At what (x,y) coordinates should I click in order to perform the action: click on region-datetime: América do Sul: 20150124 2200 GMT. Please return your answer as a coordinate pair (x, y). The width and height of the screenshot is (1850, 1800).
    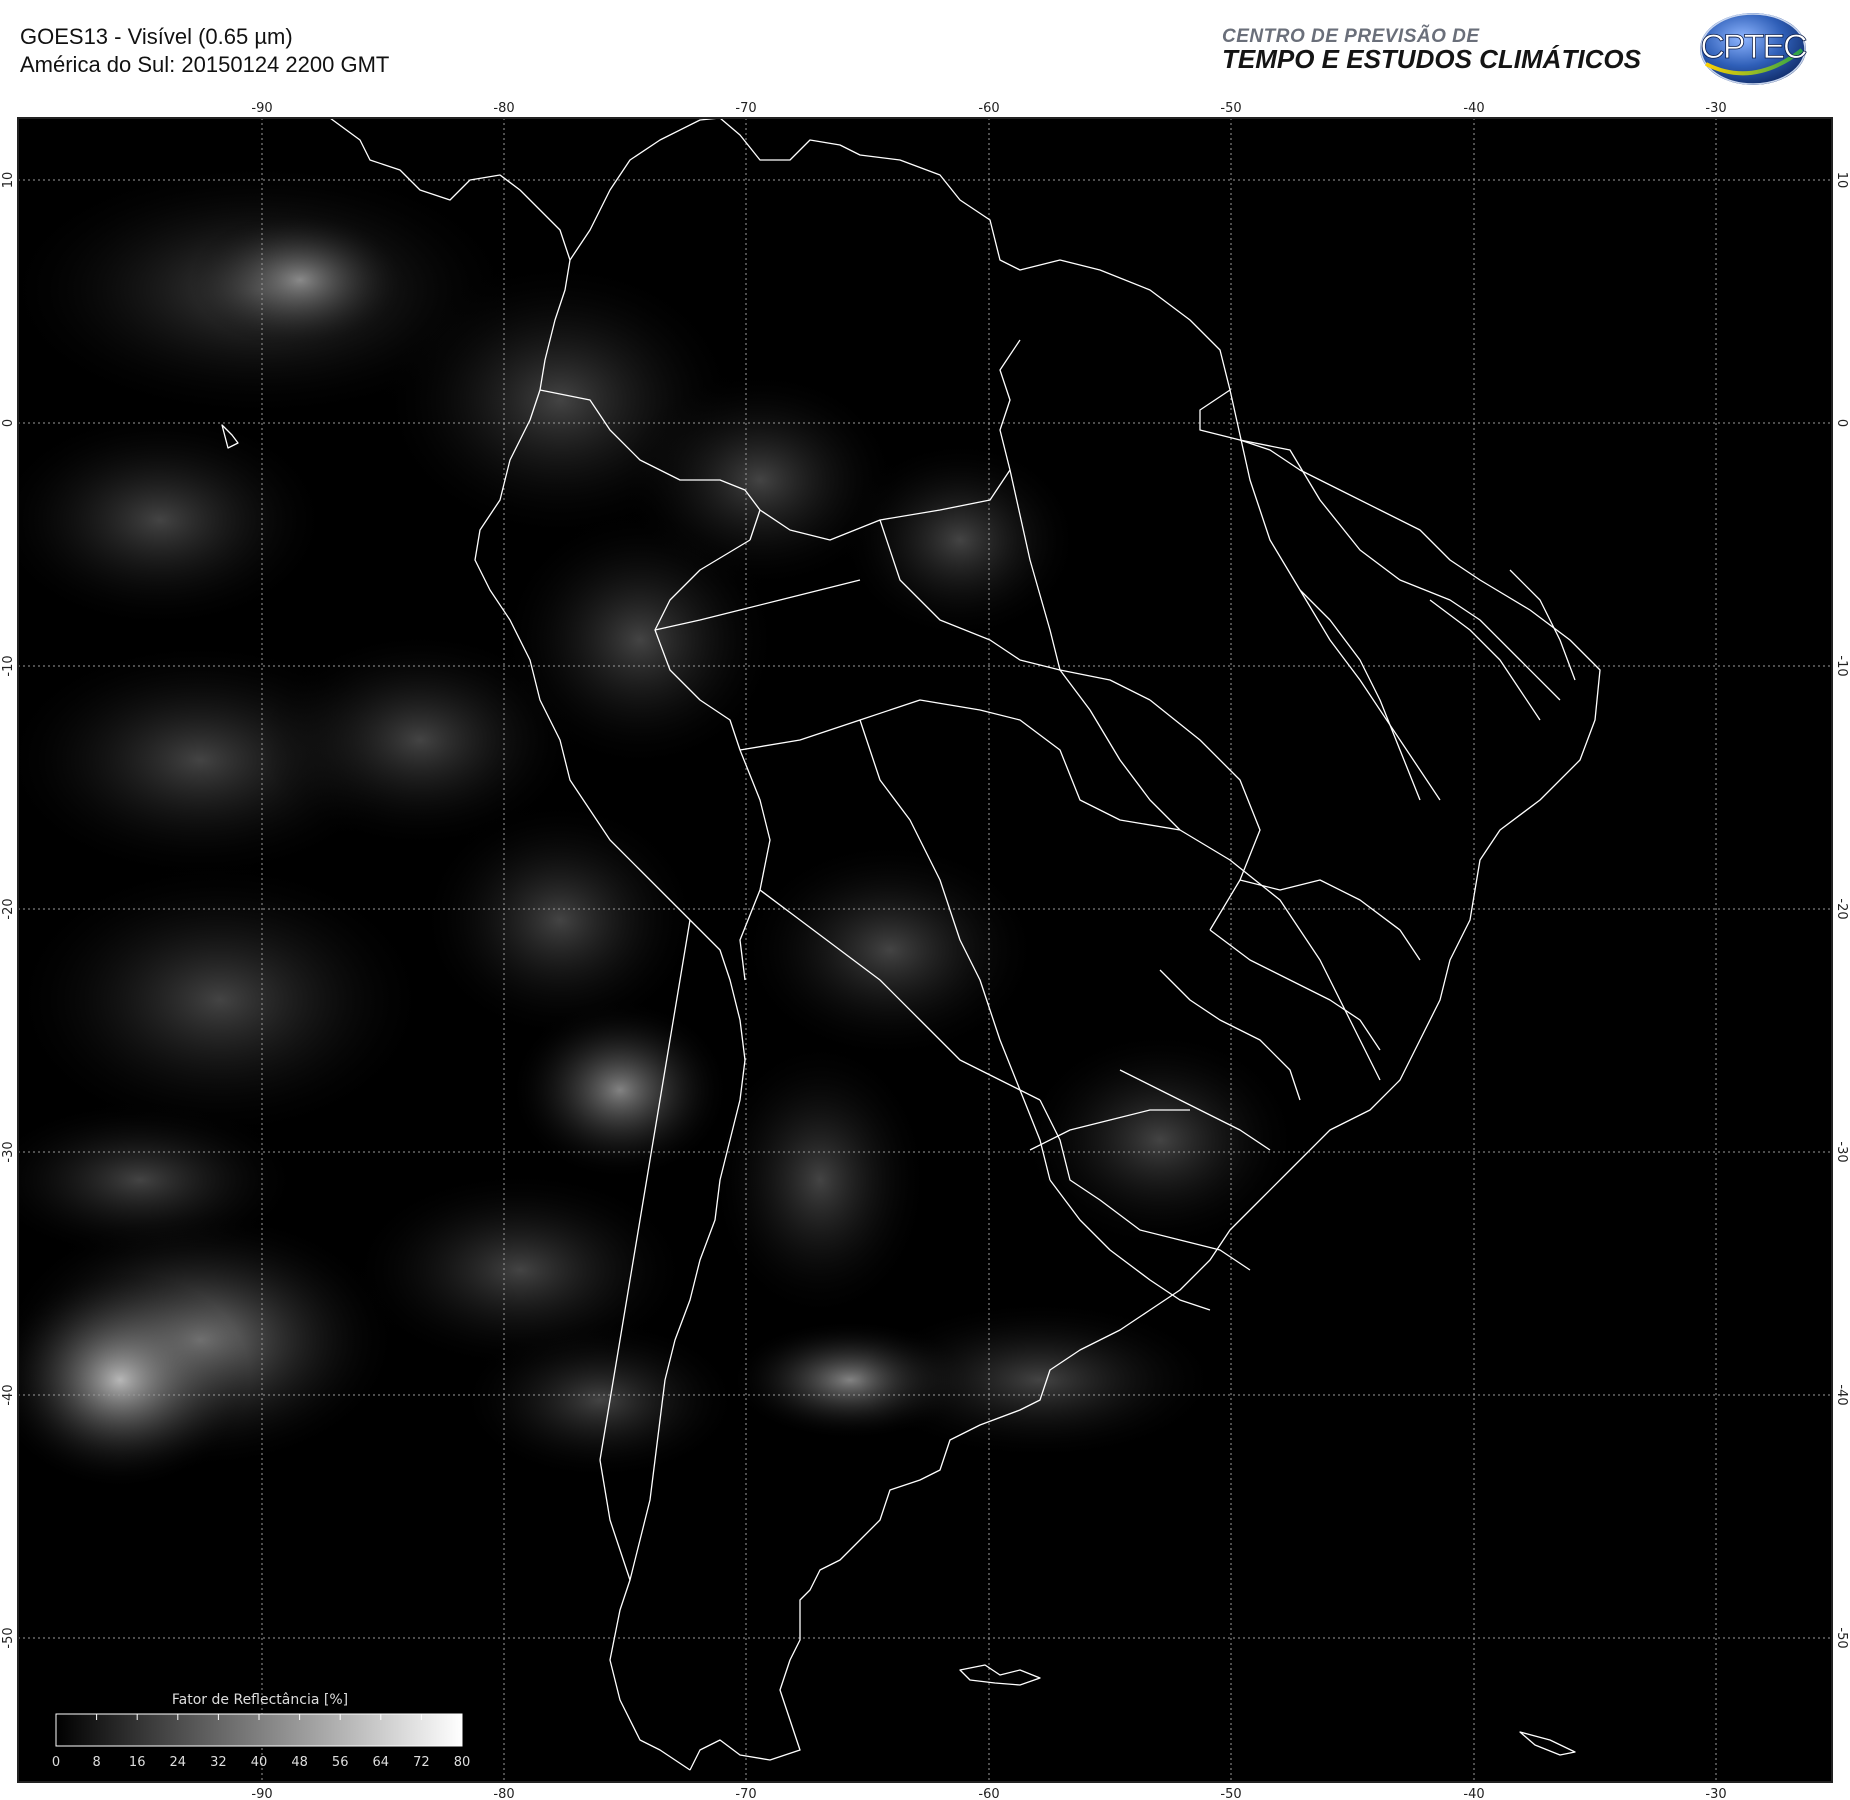
    Looking at the image, I should click on (205, 64).